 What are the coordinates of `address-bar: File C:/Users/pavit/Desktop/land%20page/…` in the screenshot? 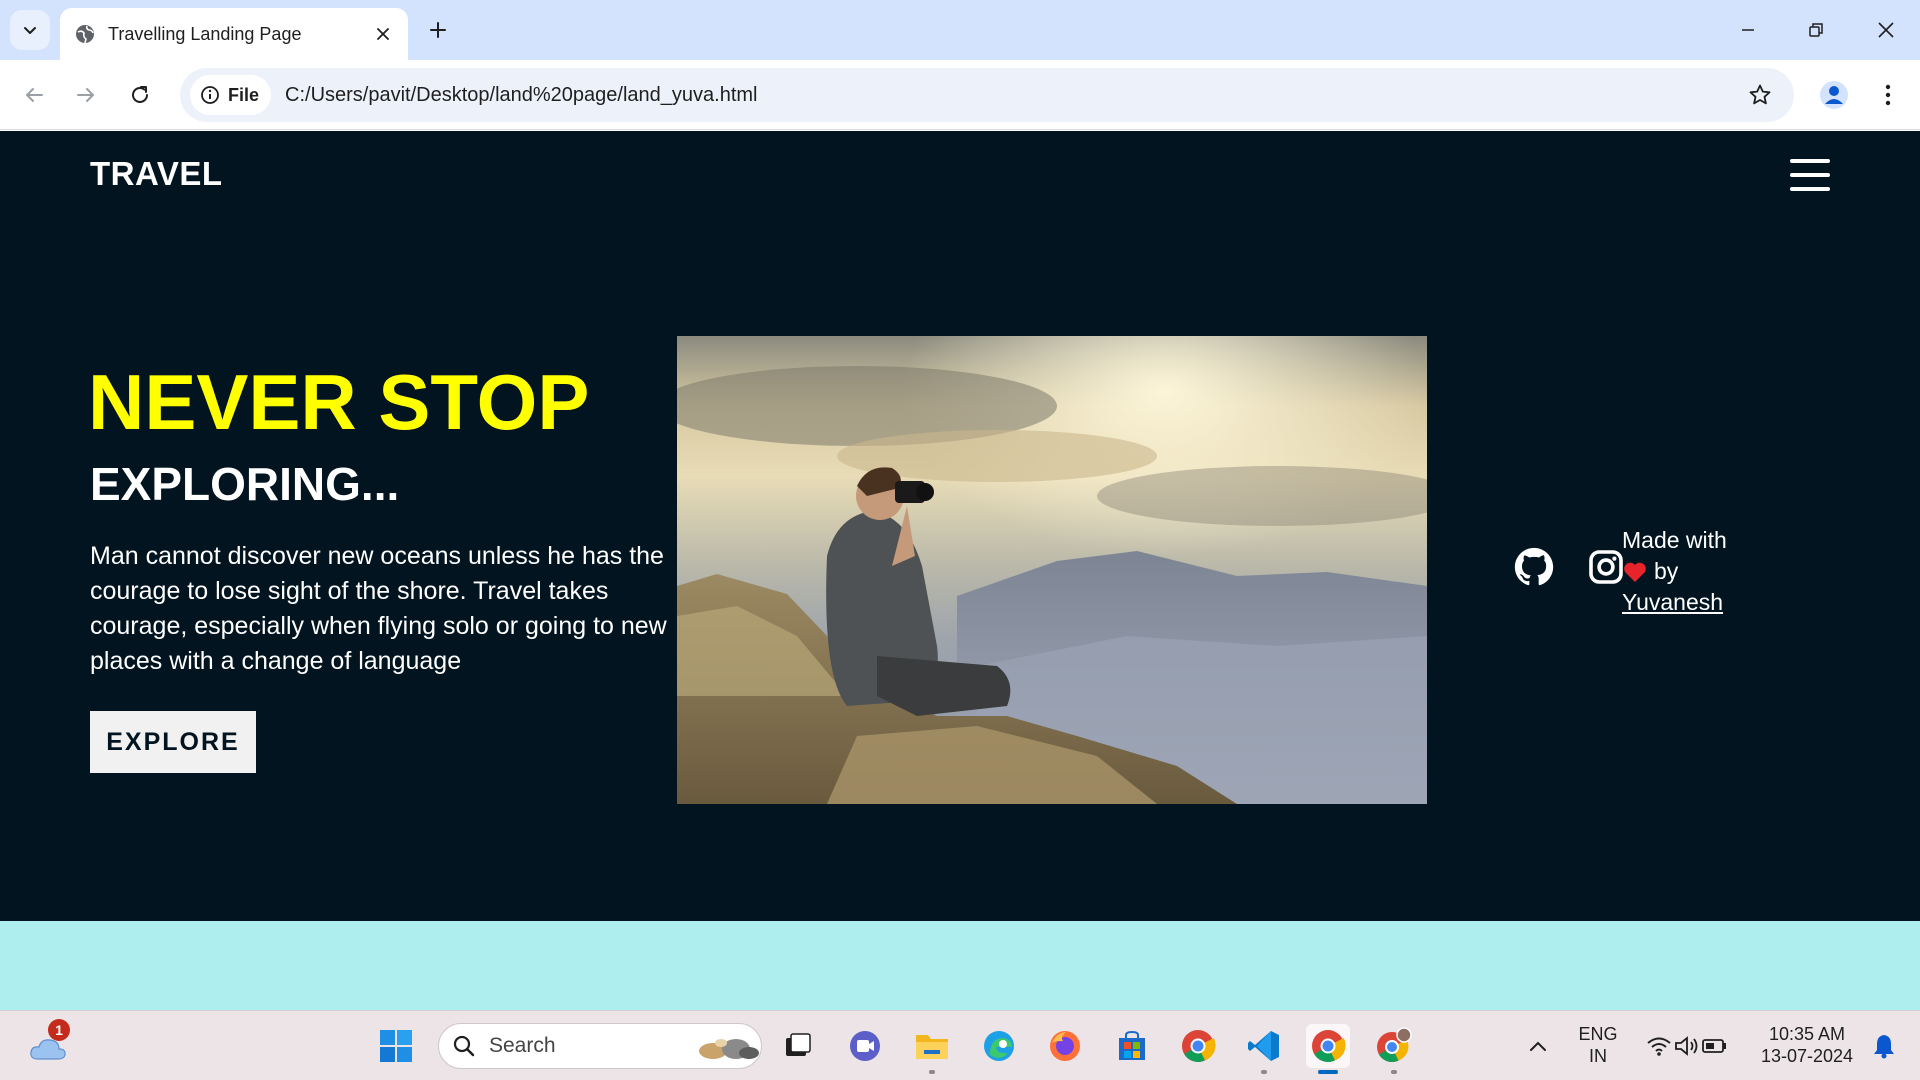 It's located at (987, 95).